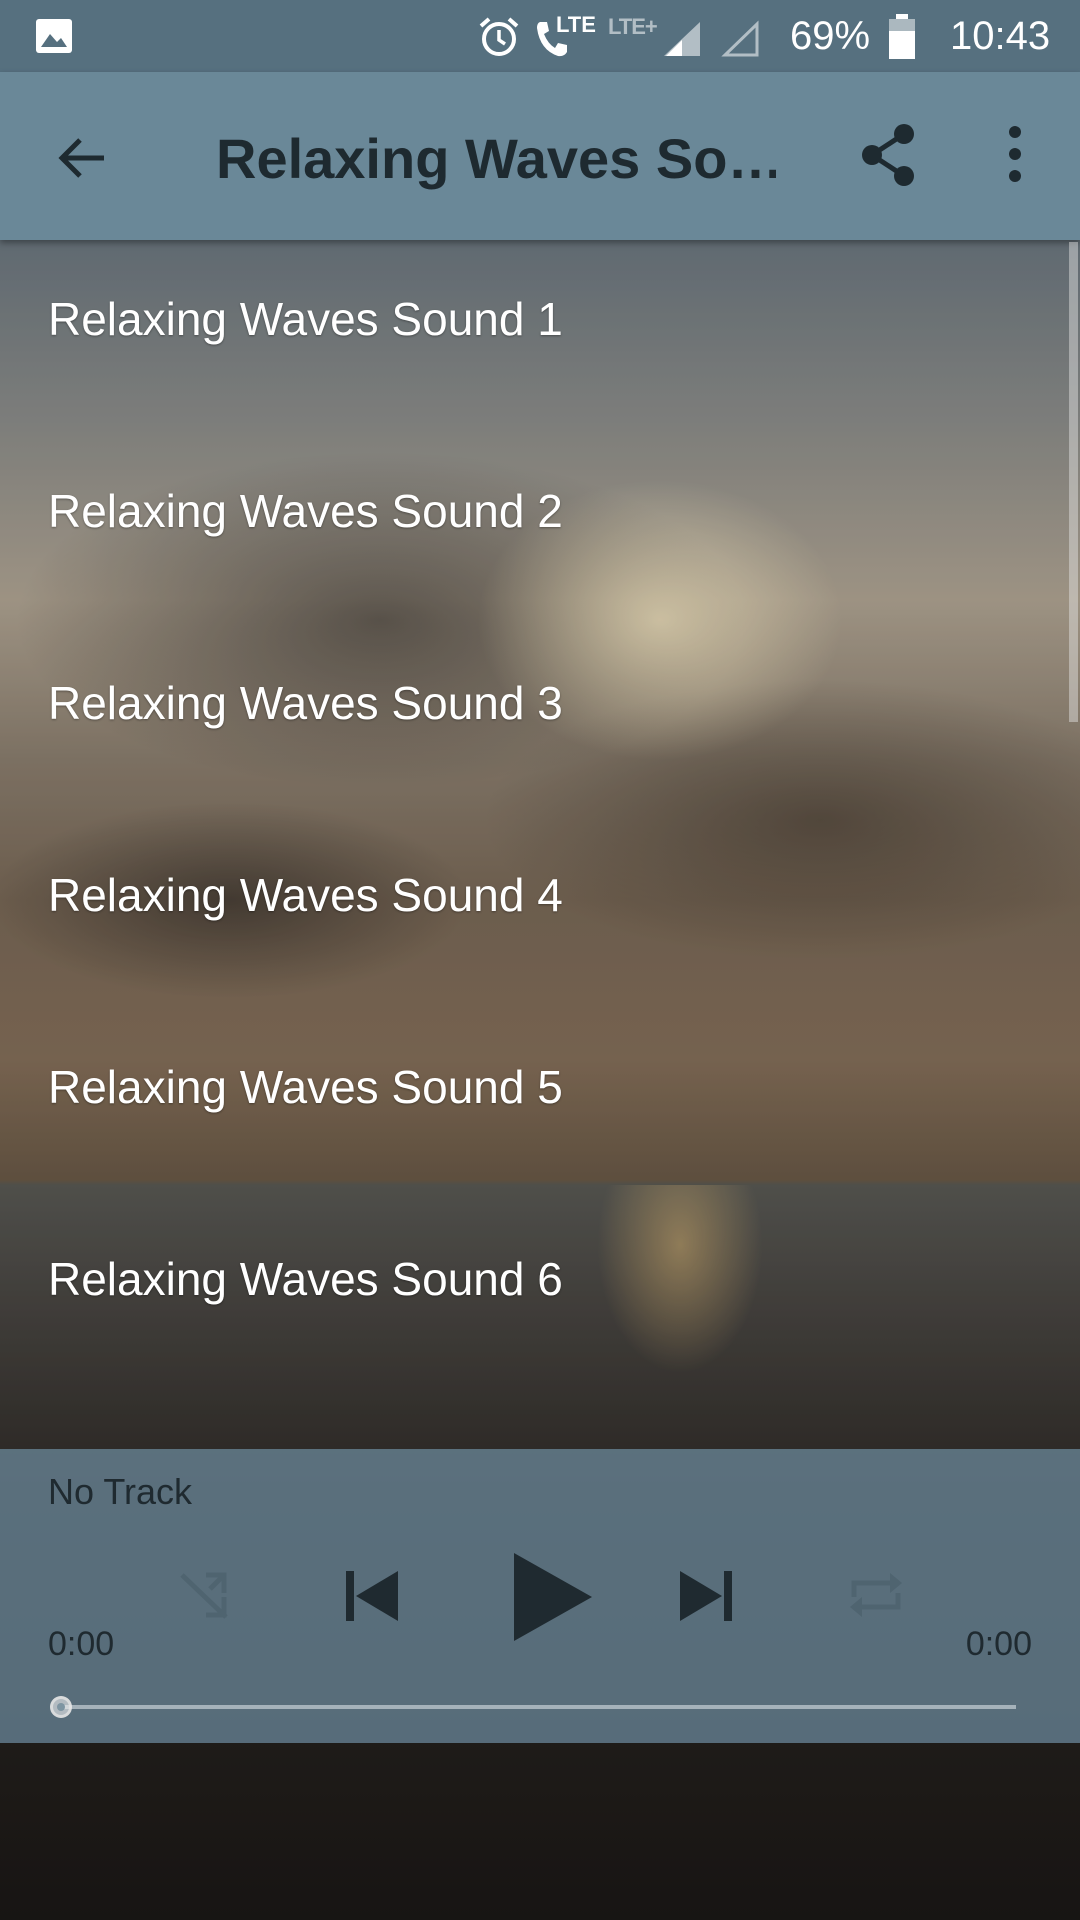 Image resolution: width=1080 pixels, height=1920 pixels. Describe the element at coordinates (633, 26) in the screenshot. I see `lte-plus-label: LTE+` at that location.